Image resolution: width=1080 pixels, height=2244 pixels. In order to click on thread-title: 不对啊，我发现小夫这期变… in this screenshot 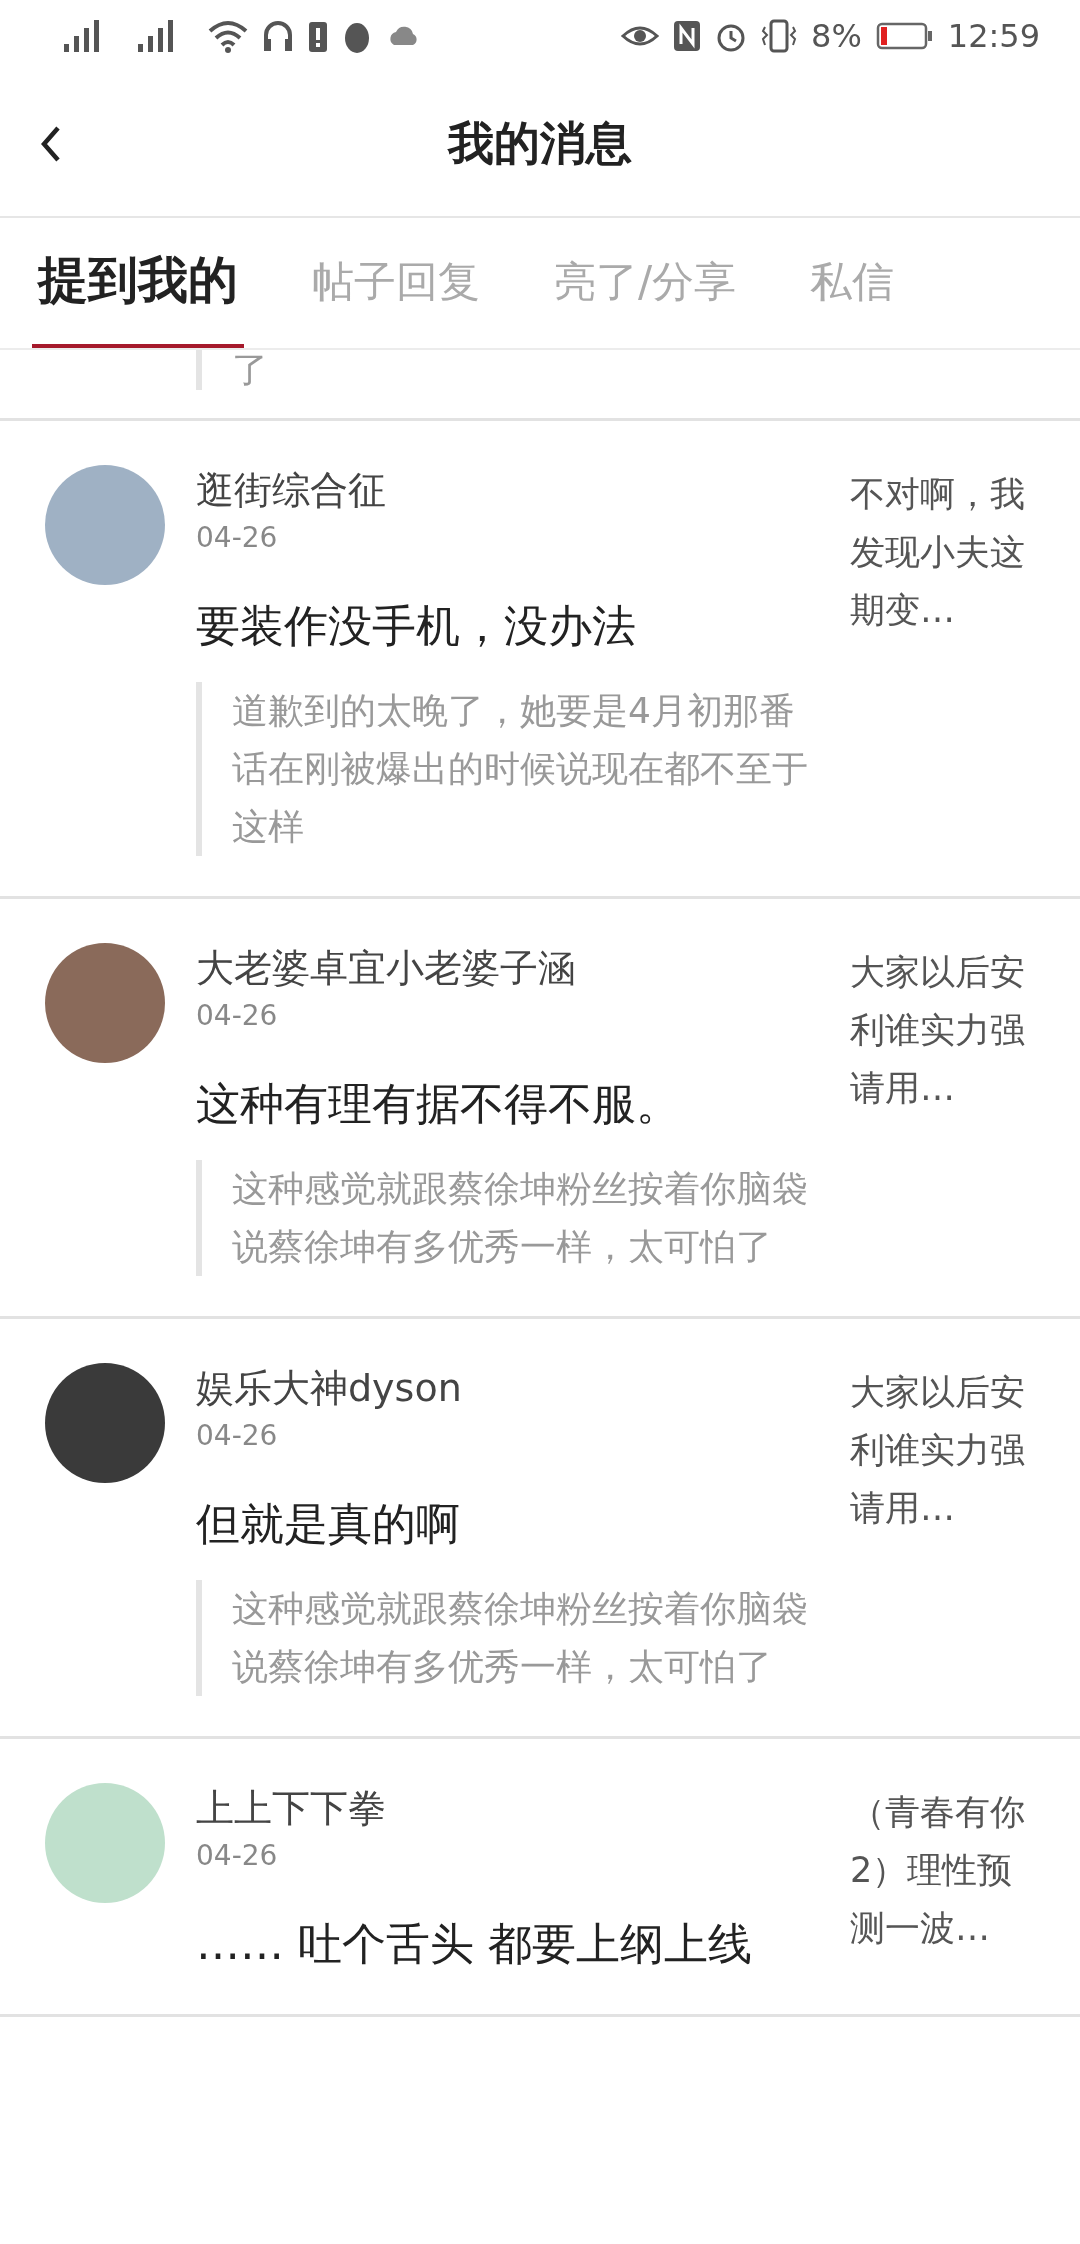, I will do `click(945, 660)`.